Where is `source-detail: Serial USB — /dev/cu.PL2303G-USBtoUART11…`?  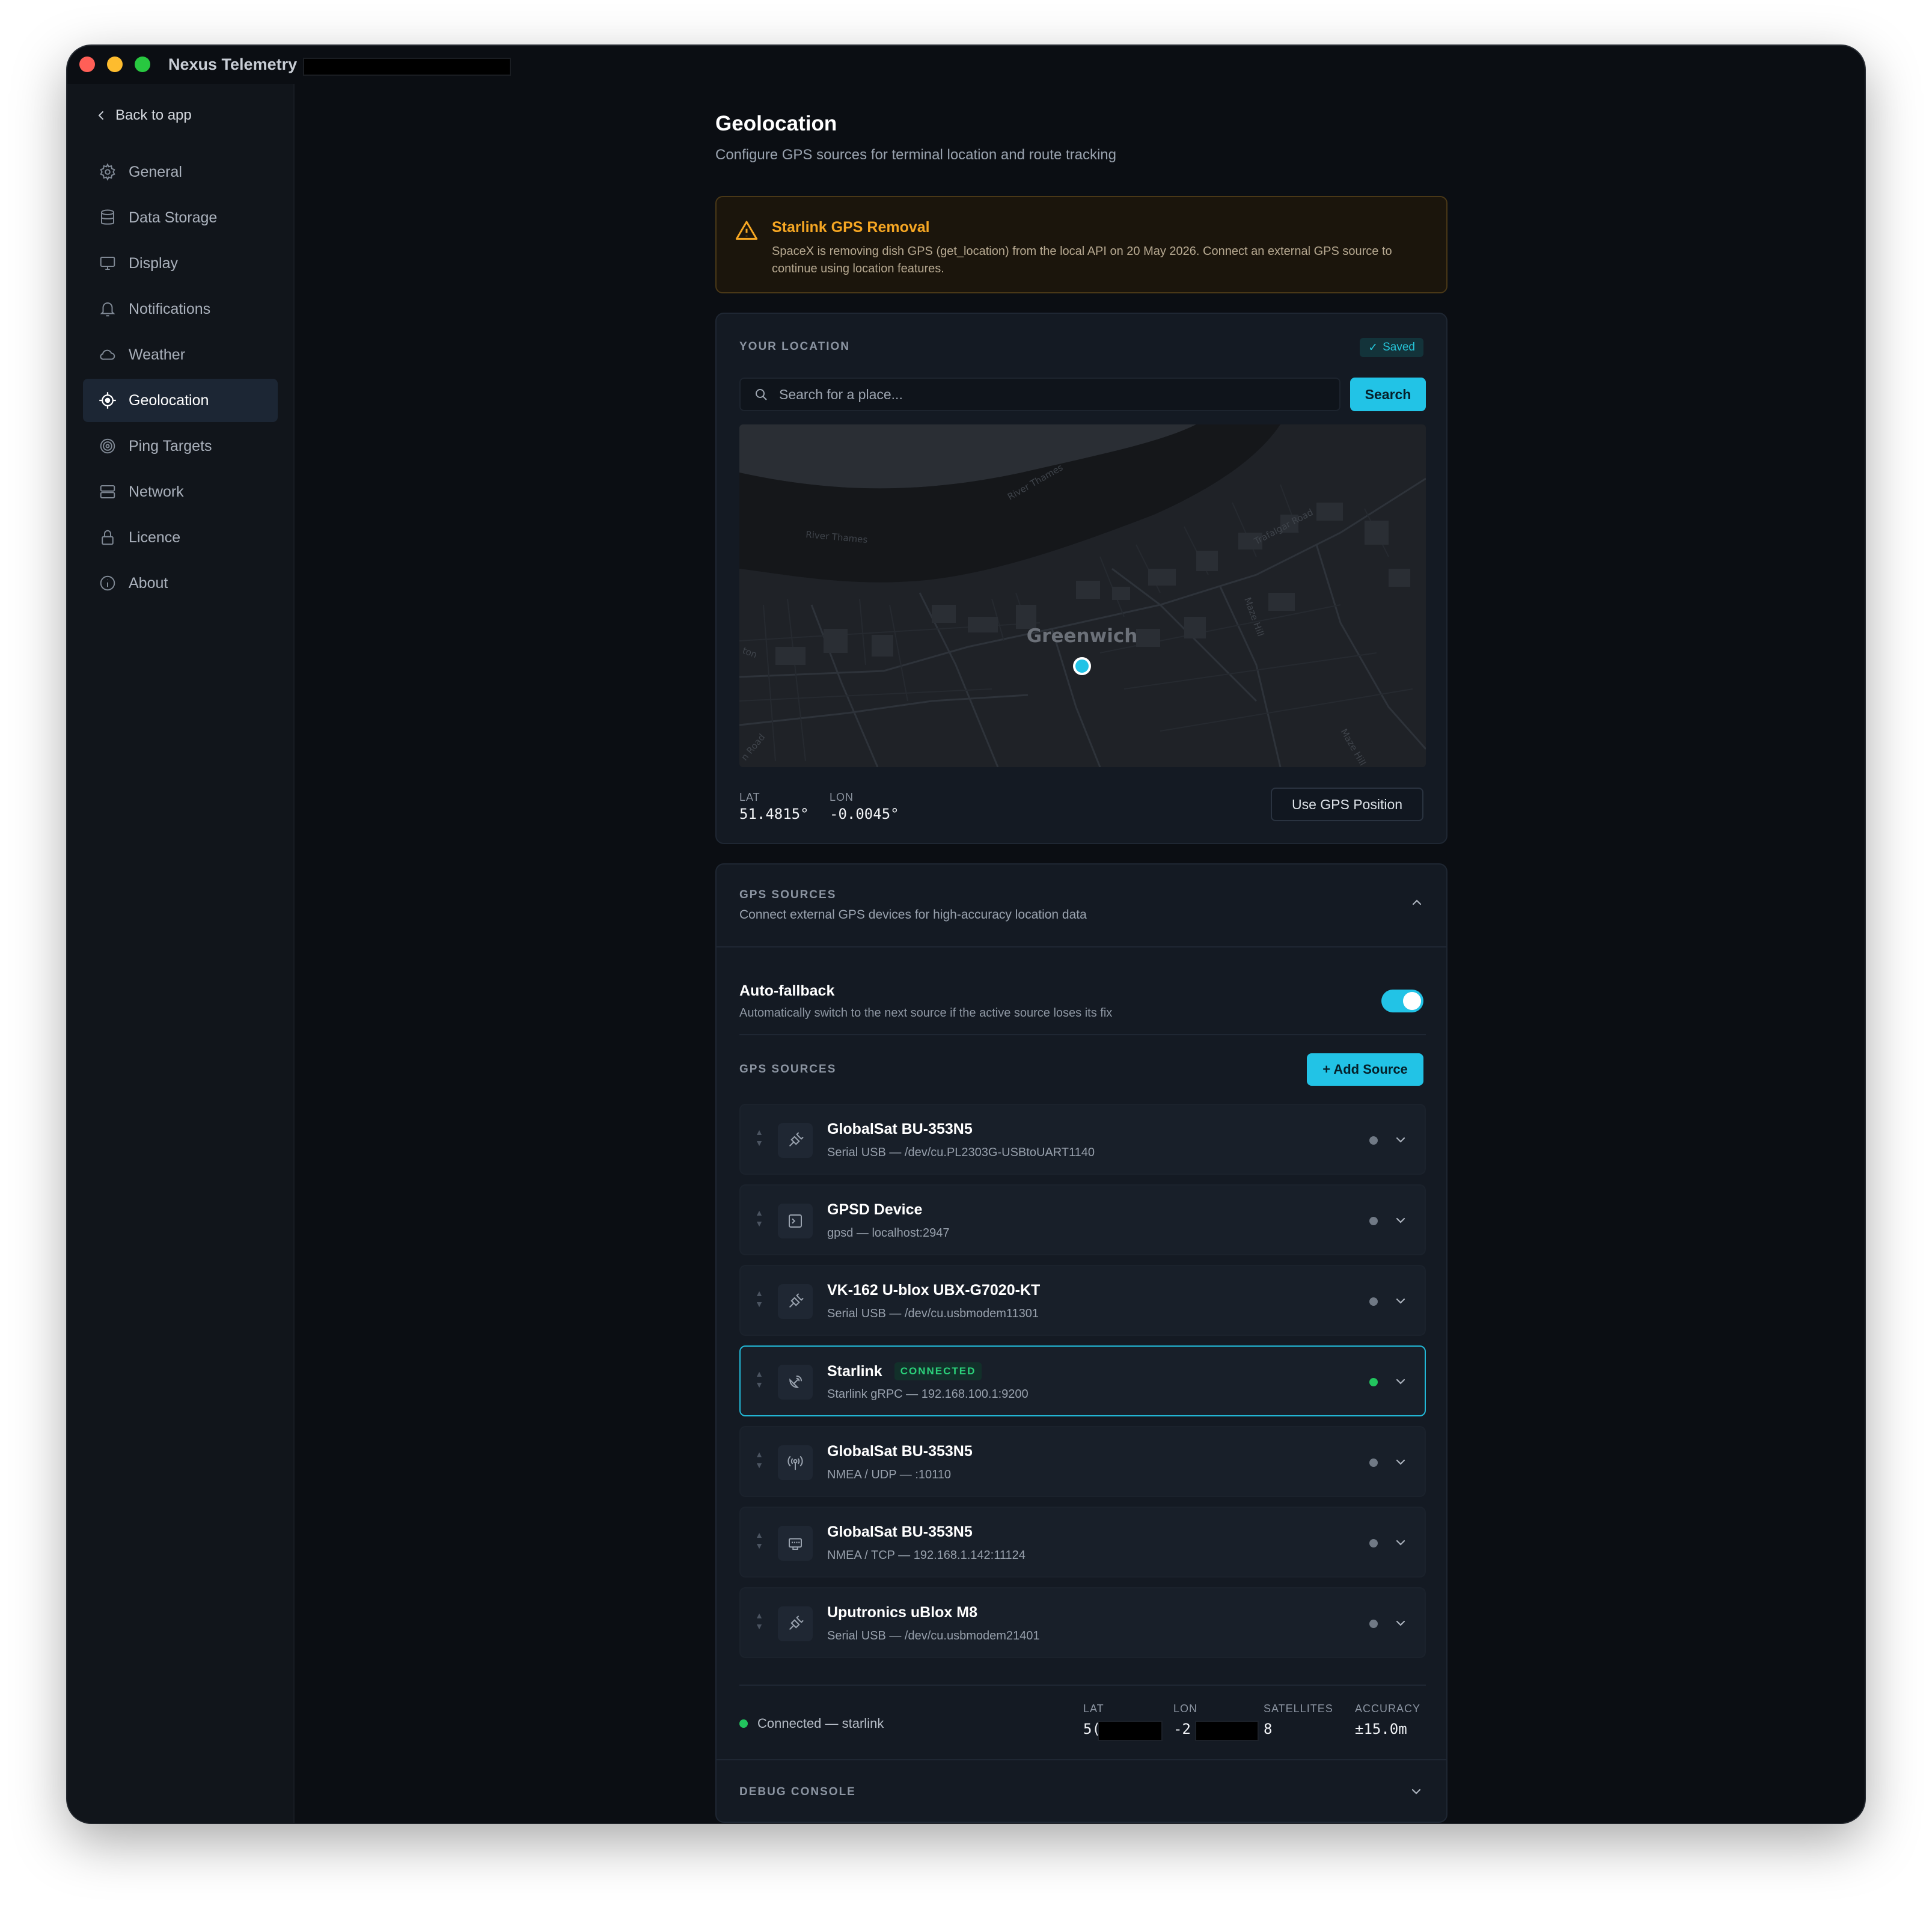
source-detail: Serial USB — /dev/cu.PL2303G-USBtoUART11… is located at coordinates (961, 1152).